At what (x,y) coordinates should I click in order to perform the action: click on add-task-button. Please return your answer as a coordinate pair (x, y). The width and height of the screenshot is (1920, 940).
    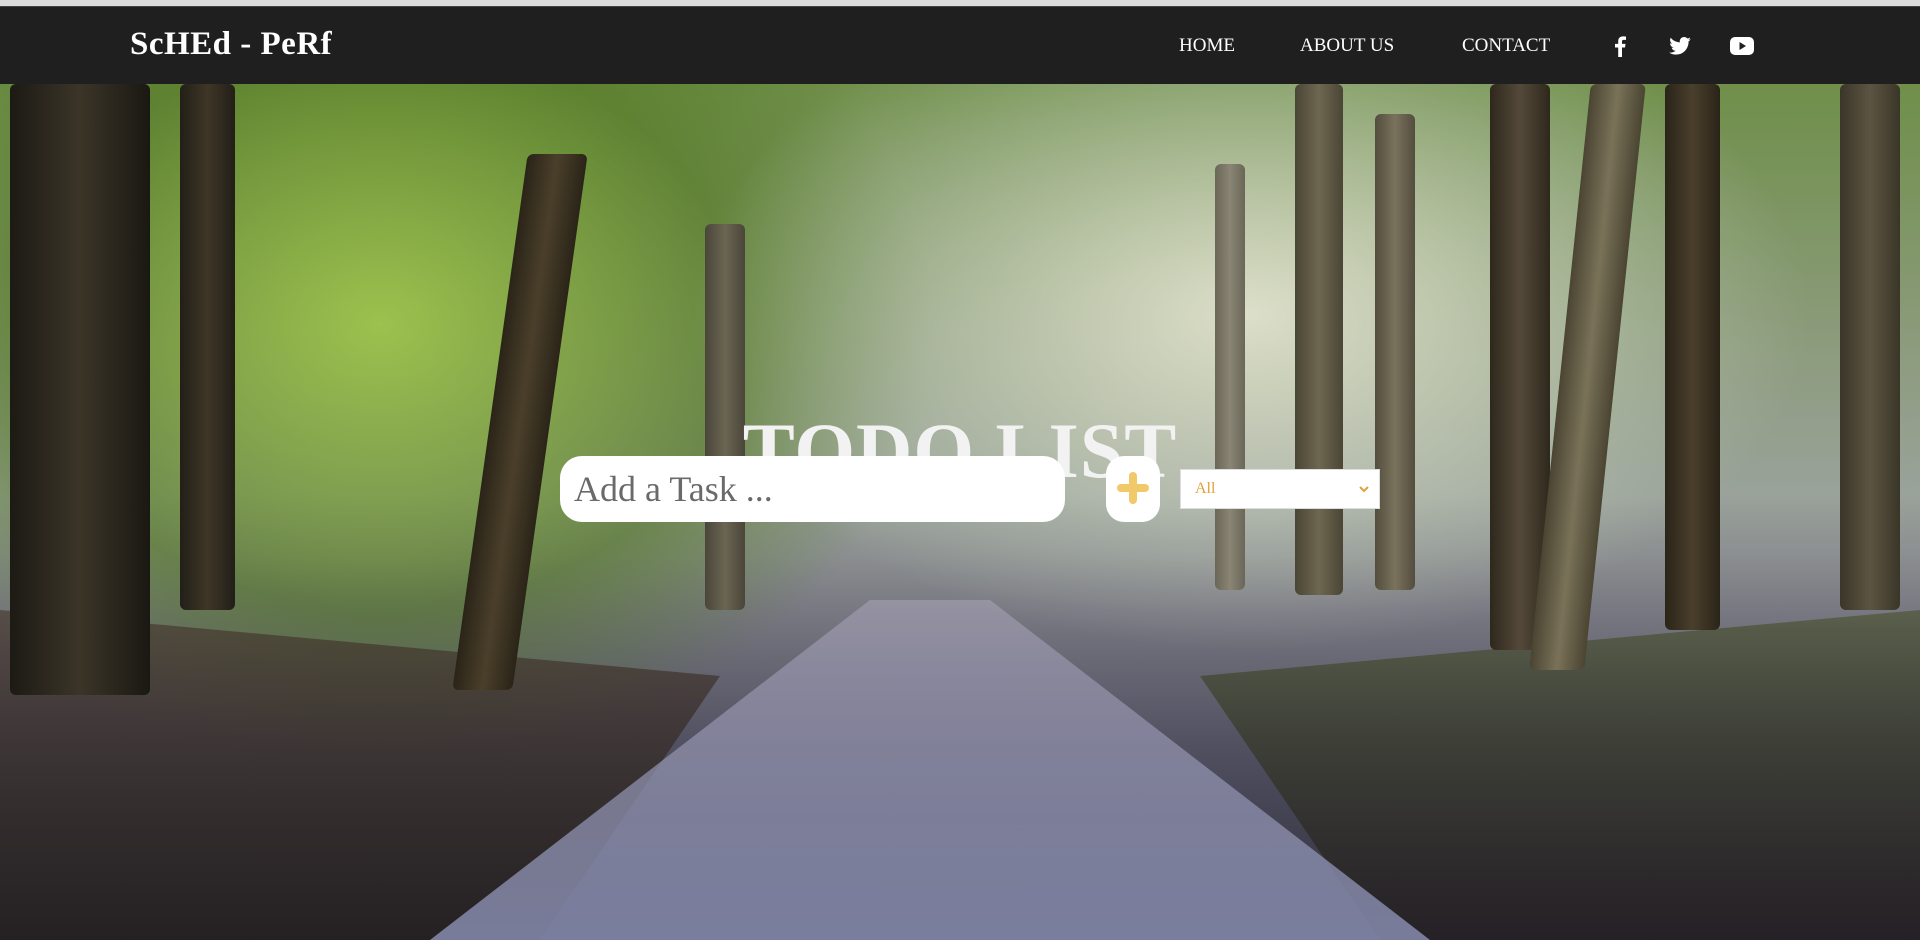
    Looking at the image, I should click on (1133, 489).